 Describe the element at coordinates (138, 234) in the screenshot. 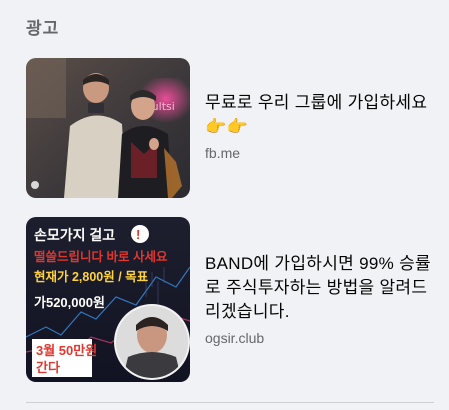

I see `ad-2-image-badge: !` at that location.